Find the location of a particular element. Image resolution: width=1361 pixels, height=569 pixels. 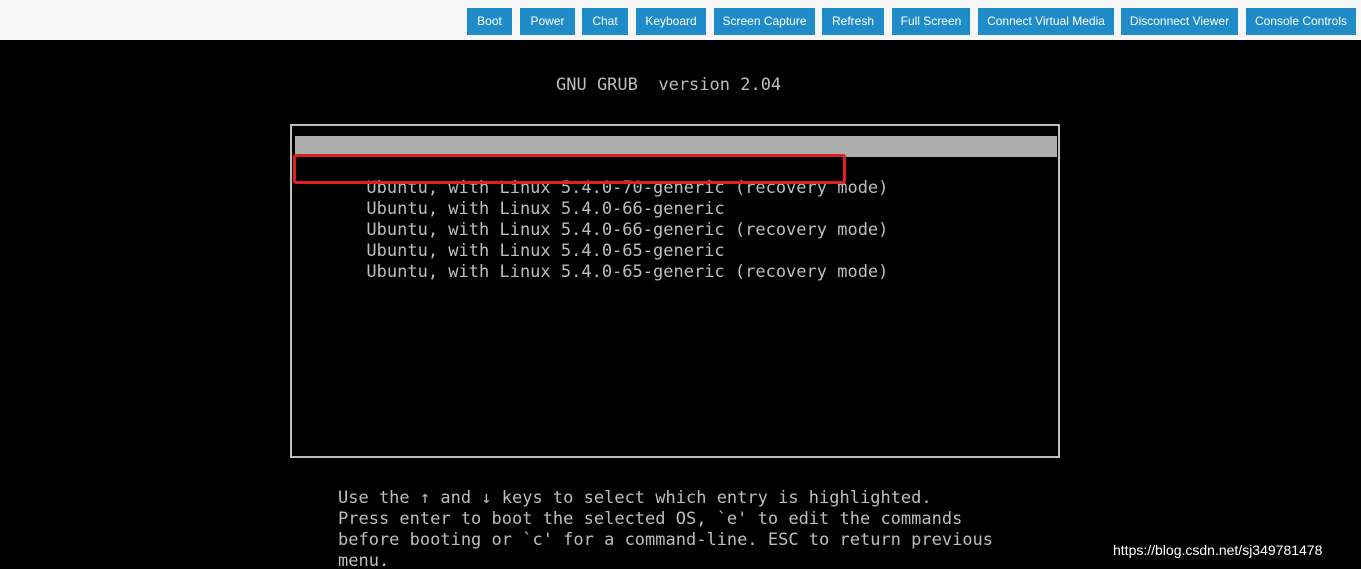

power-button: Power is located at coordinates (547, 21).